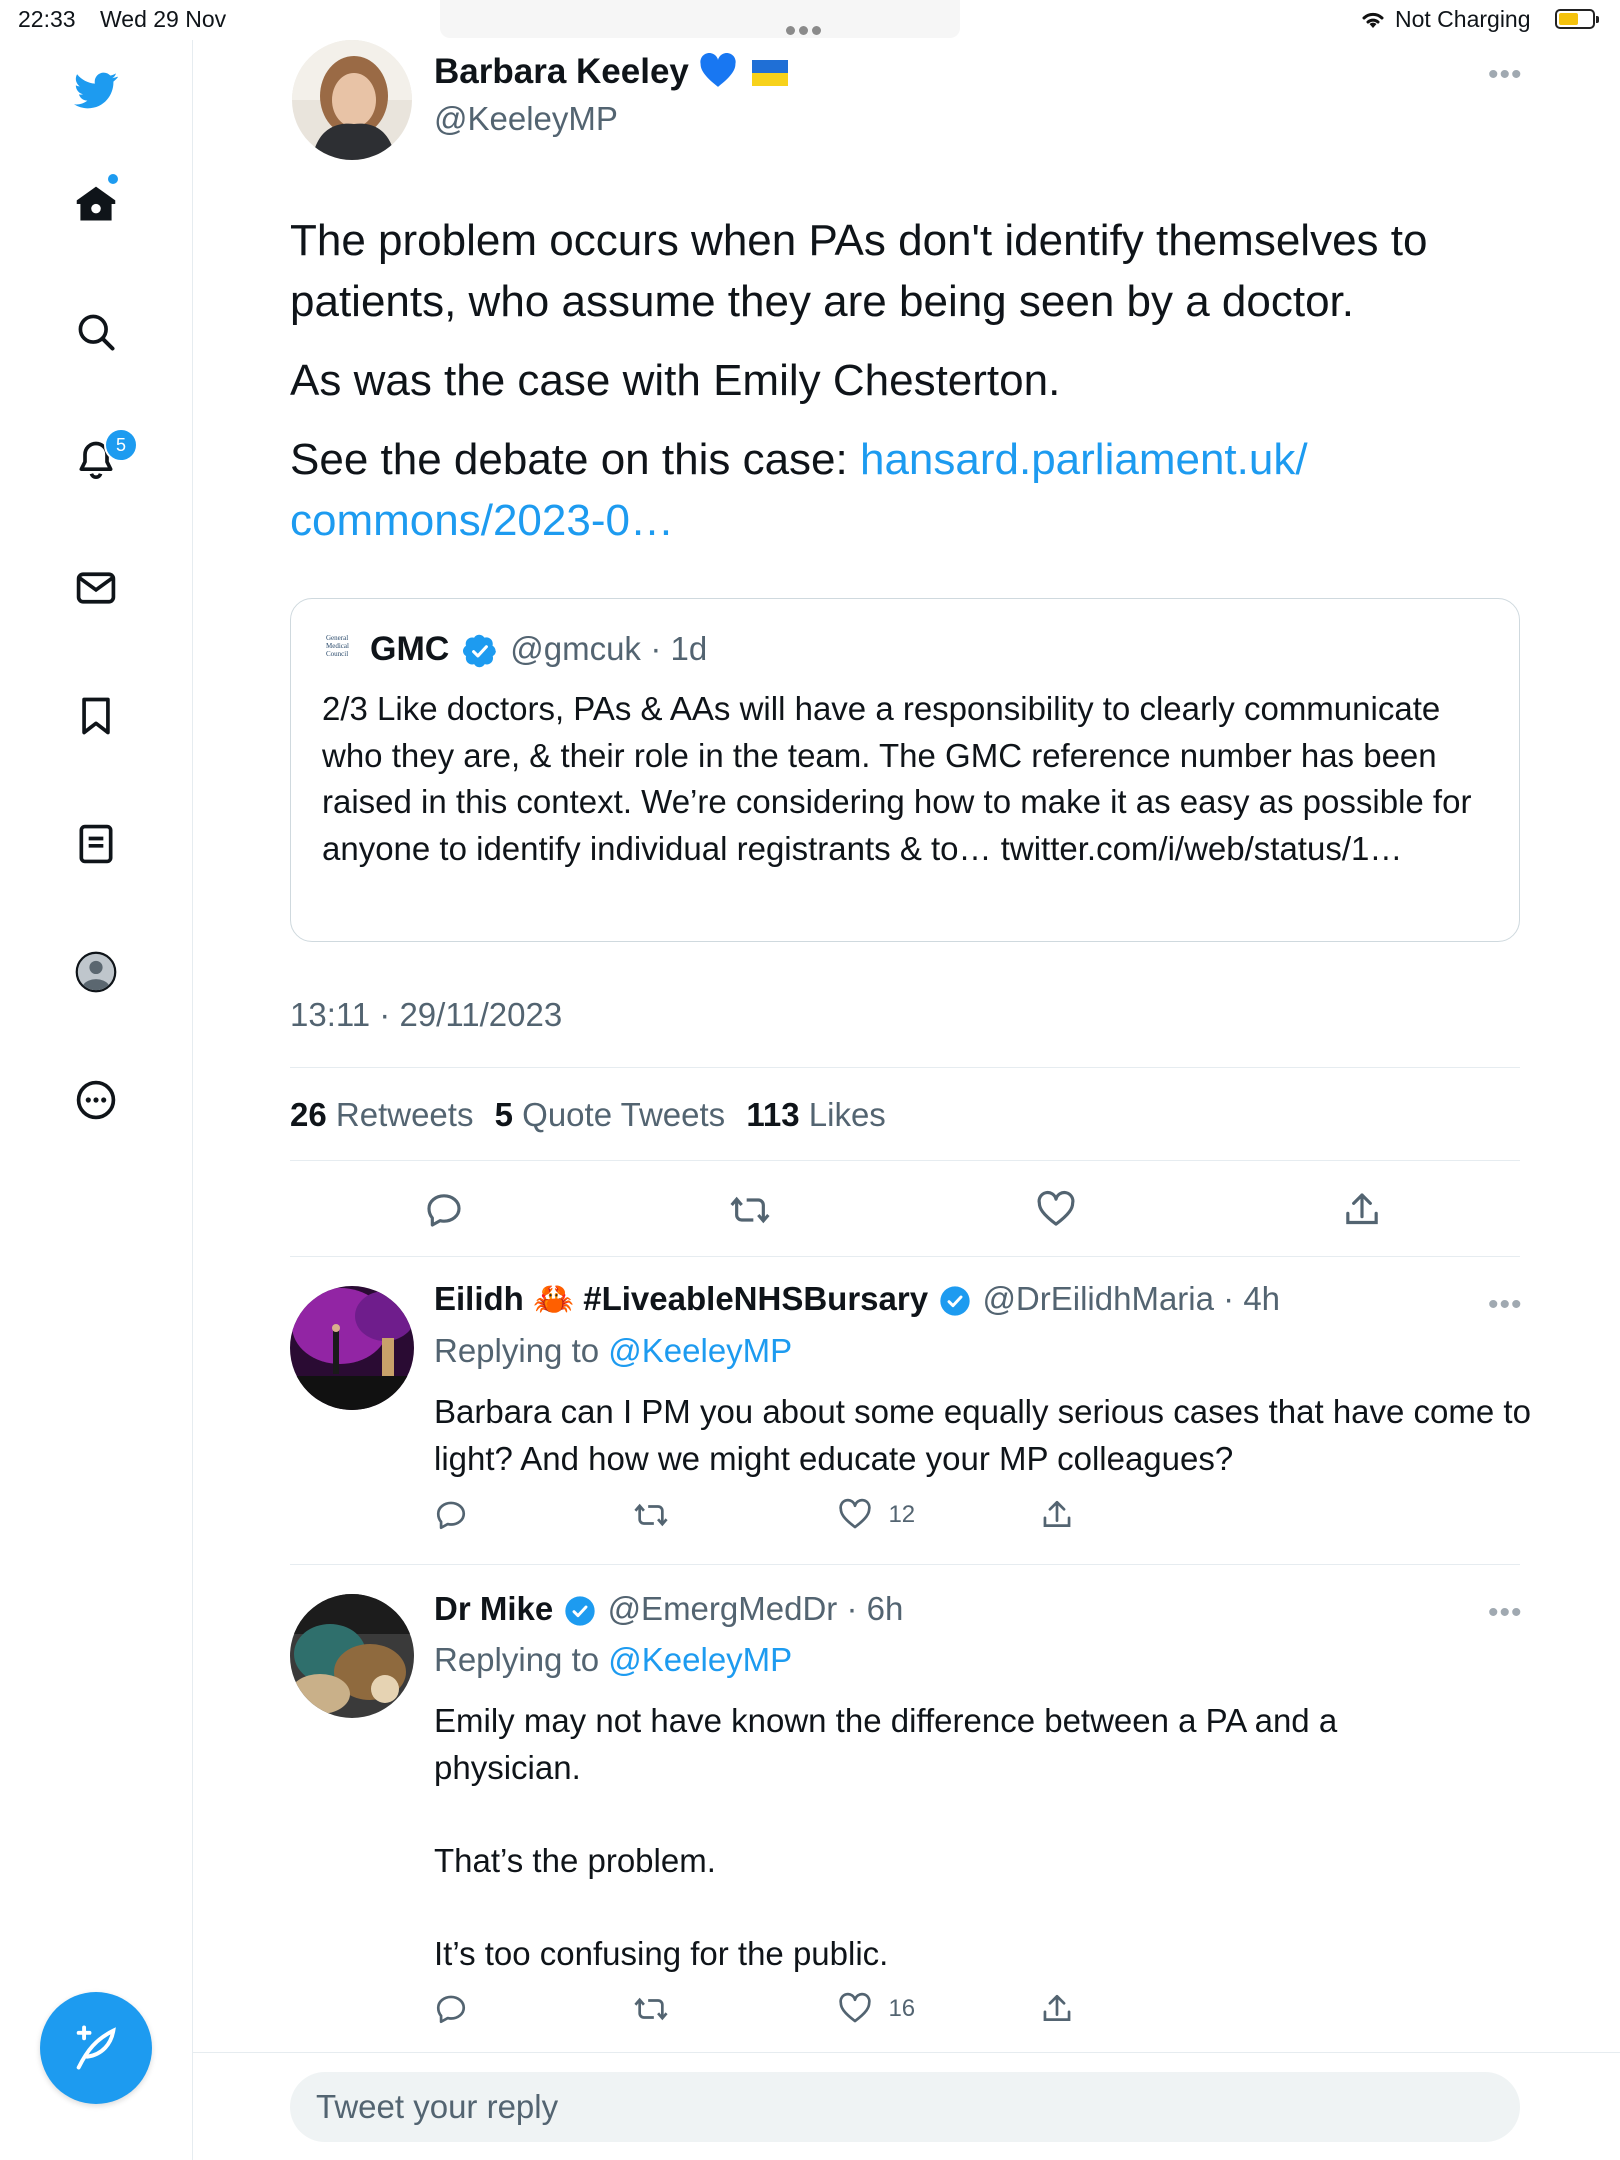  What do you see at coordinates (47, 19) in the screenshot?
I see `status-time: 22:33` at bounding box center [47, 19].